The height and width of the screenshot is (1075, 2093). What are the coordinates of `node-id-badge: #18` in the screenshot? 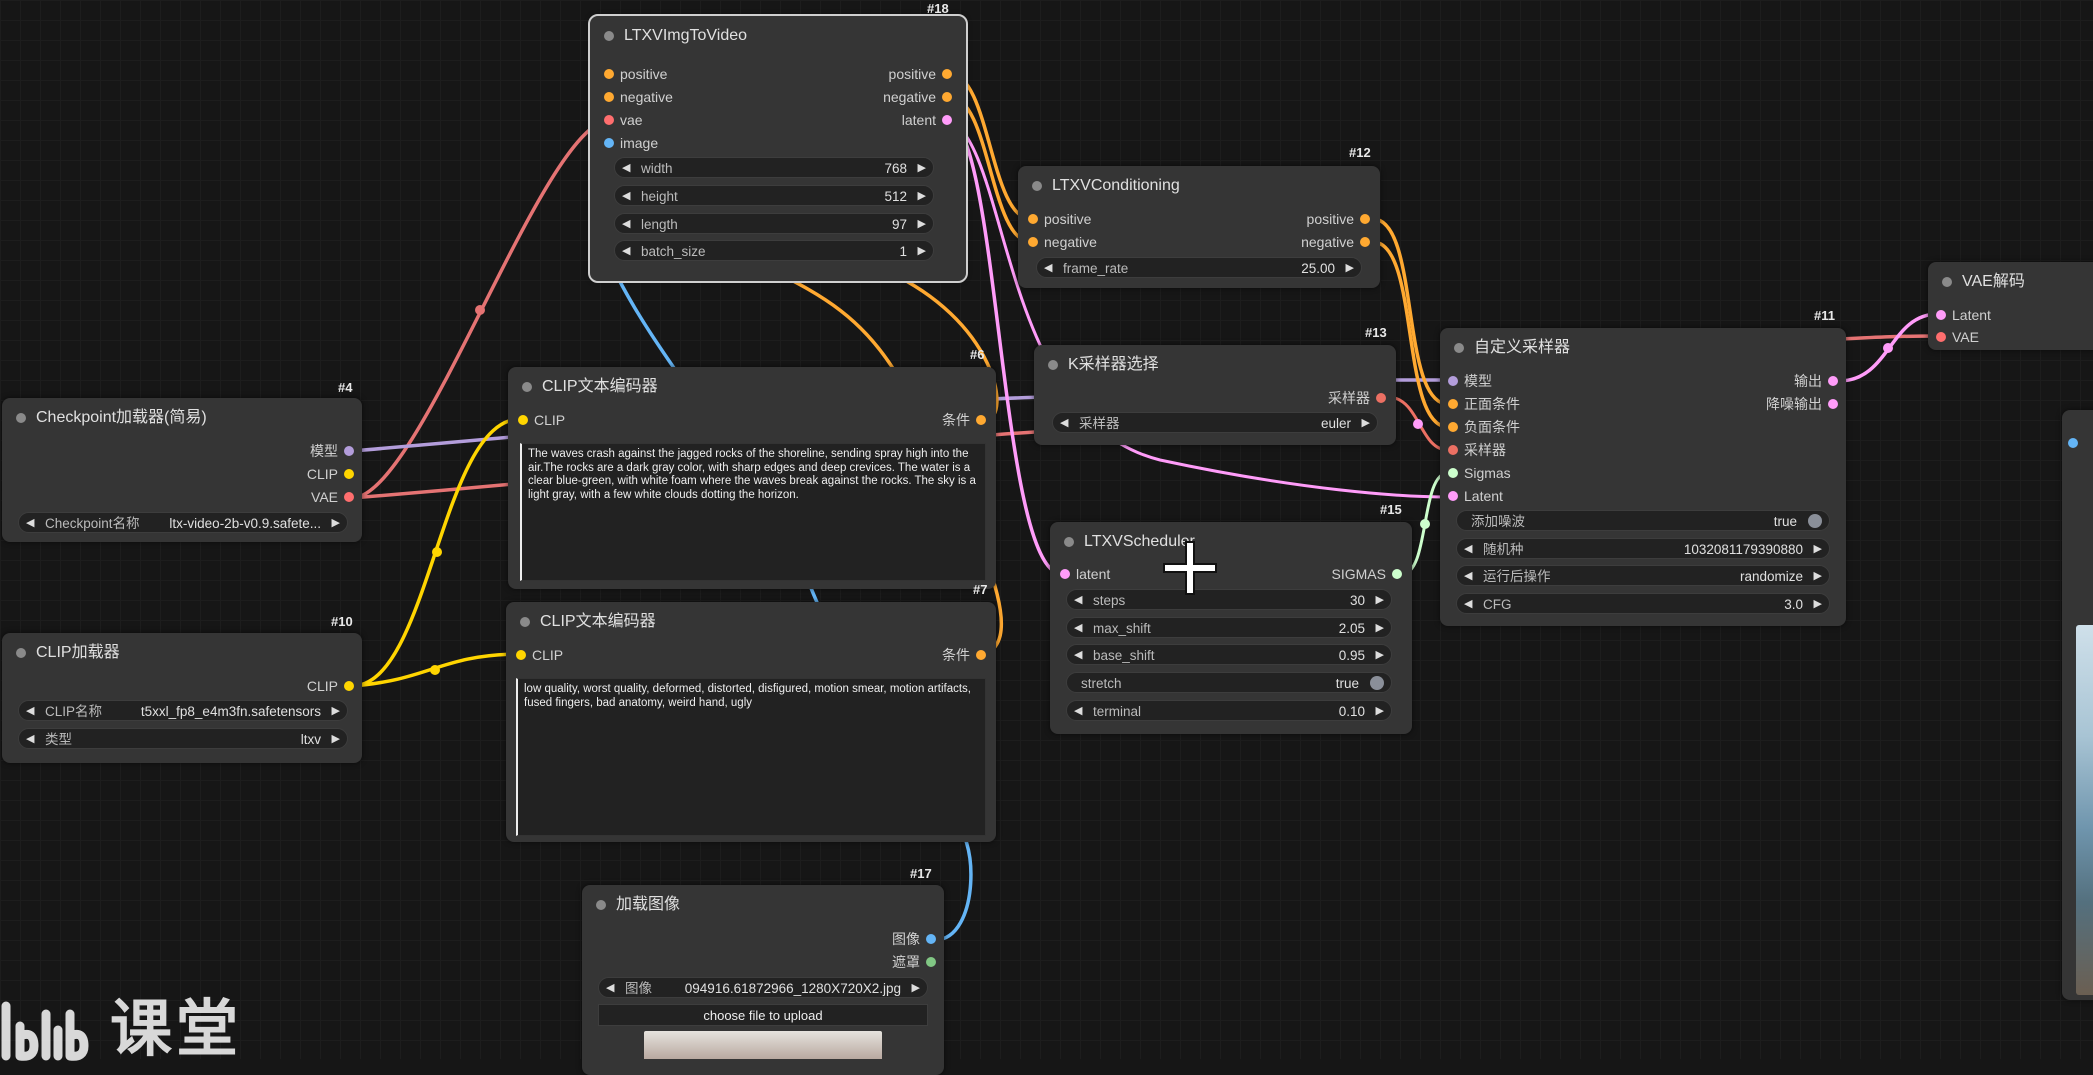 It's located at (938, 8).